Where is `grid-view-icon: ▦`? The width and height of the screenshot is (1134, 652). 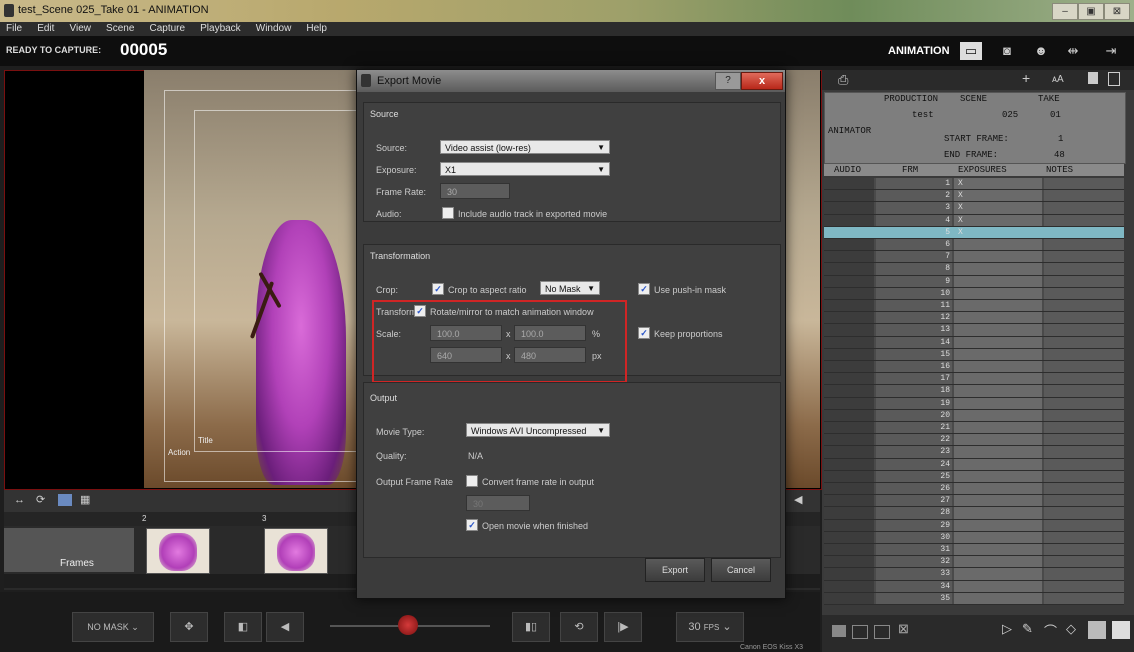 grid-view-icon: ▦ is located at coordinates (85, 499).